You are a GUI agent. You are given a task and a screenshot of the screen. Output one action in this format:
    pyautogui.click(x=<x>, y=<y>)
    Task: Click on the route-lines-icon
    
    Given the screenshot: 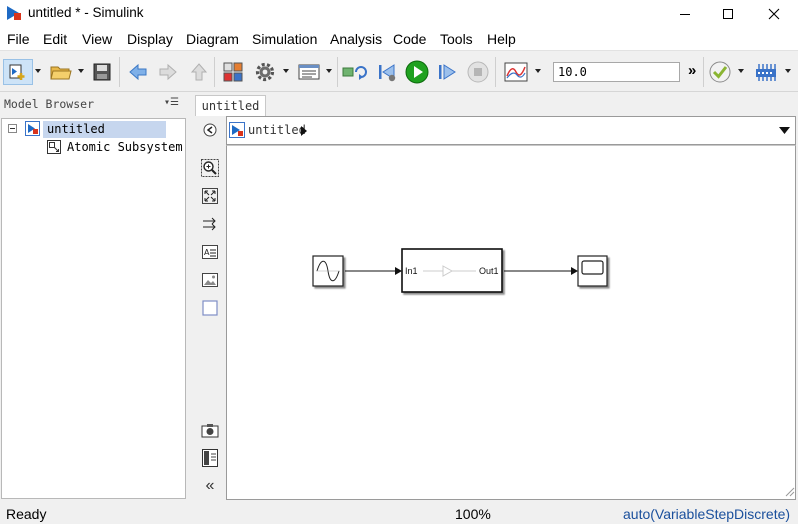 What is the action you would take?
    pyautogui.click(x=209, y=224)
    